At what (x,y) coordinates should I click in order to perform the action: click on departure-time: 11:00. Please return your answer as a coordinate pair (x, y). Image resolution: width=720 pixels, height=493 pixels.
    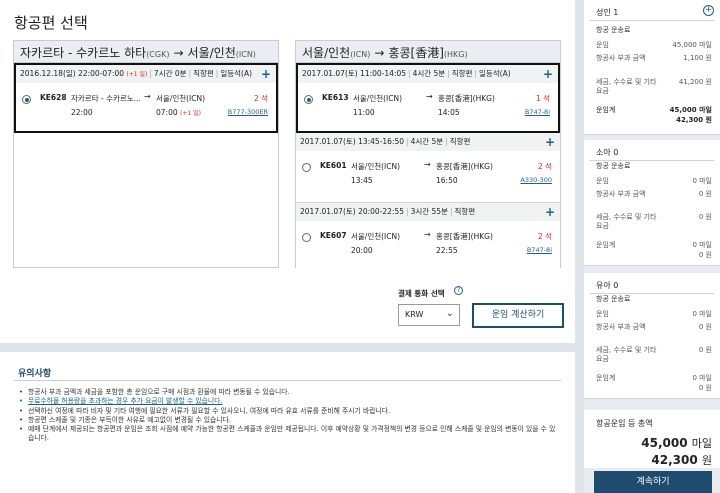
    Looking at the image, I should click on (364, 112).